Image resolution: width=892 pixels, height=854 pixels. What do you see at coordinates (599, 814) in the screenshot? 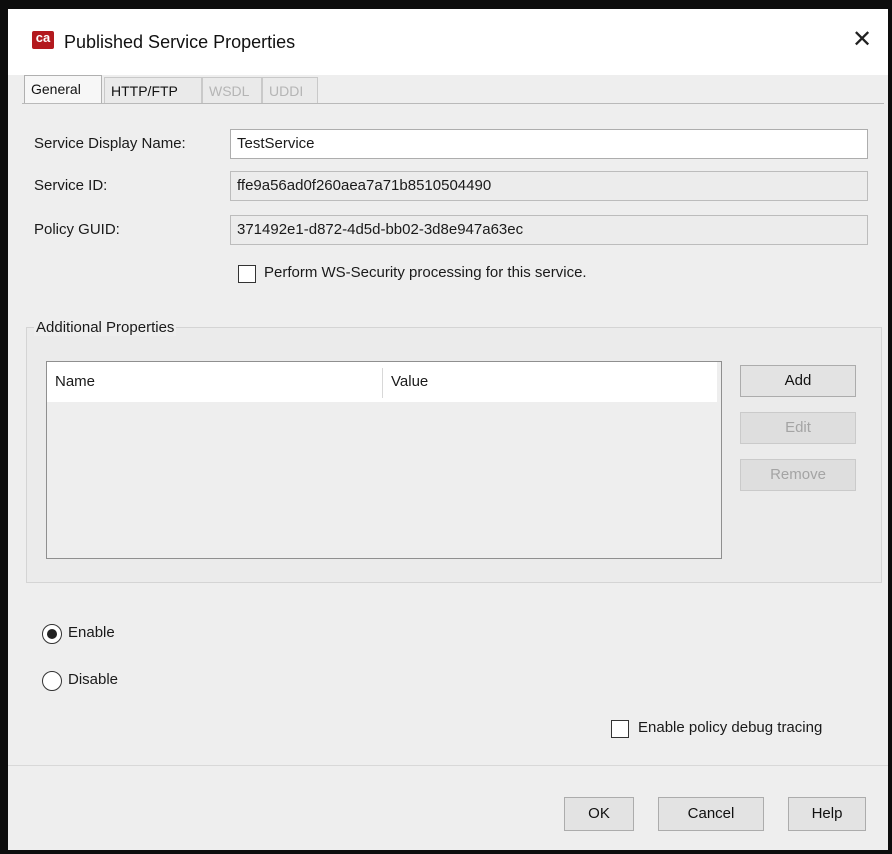
I see `ok-button: OK` at bounding box center [599, 814].